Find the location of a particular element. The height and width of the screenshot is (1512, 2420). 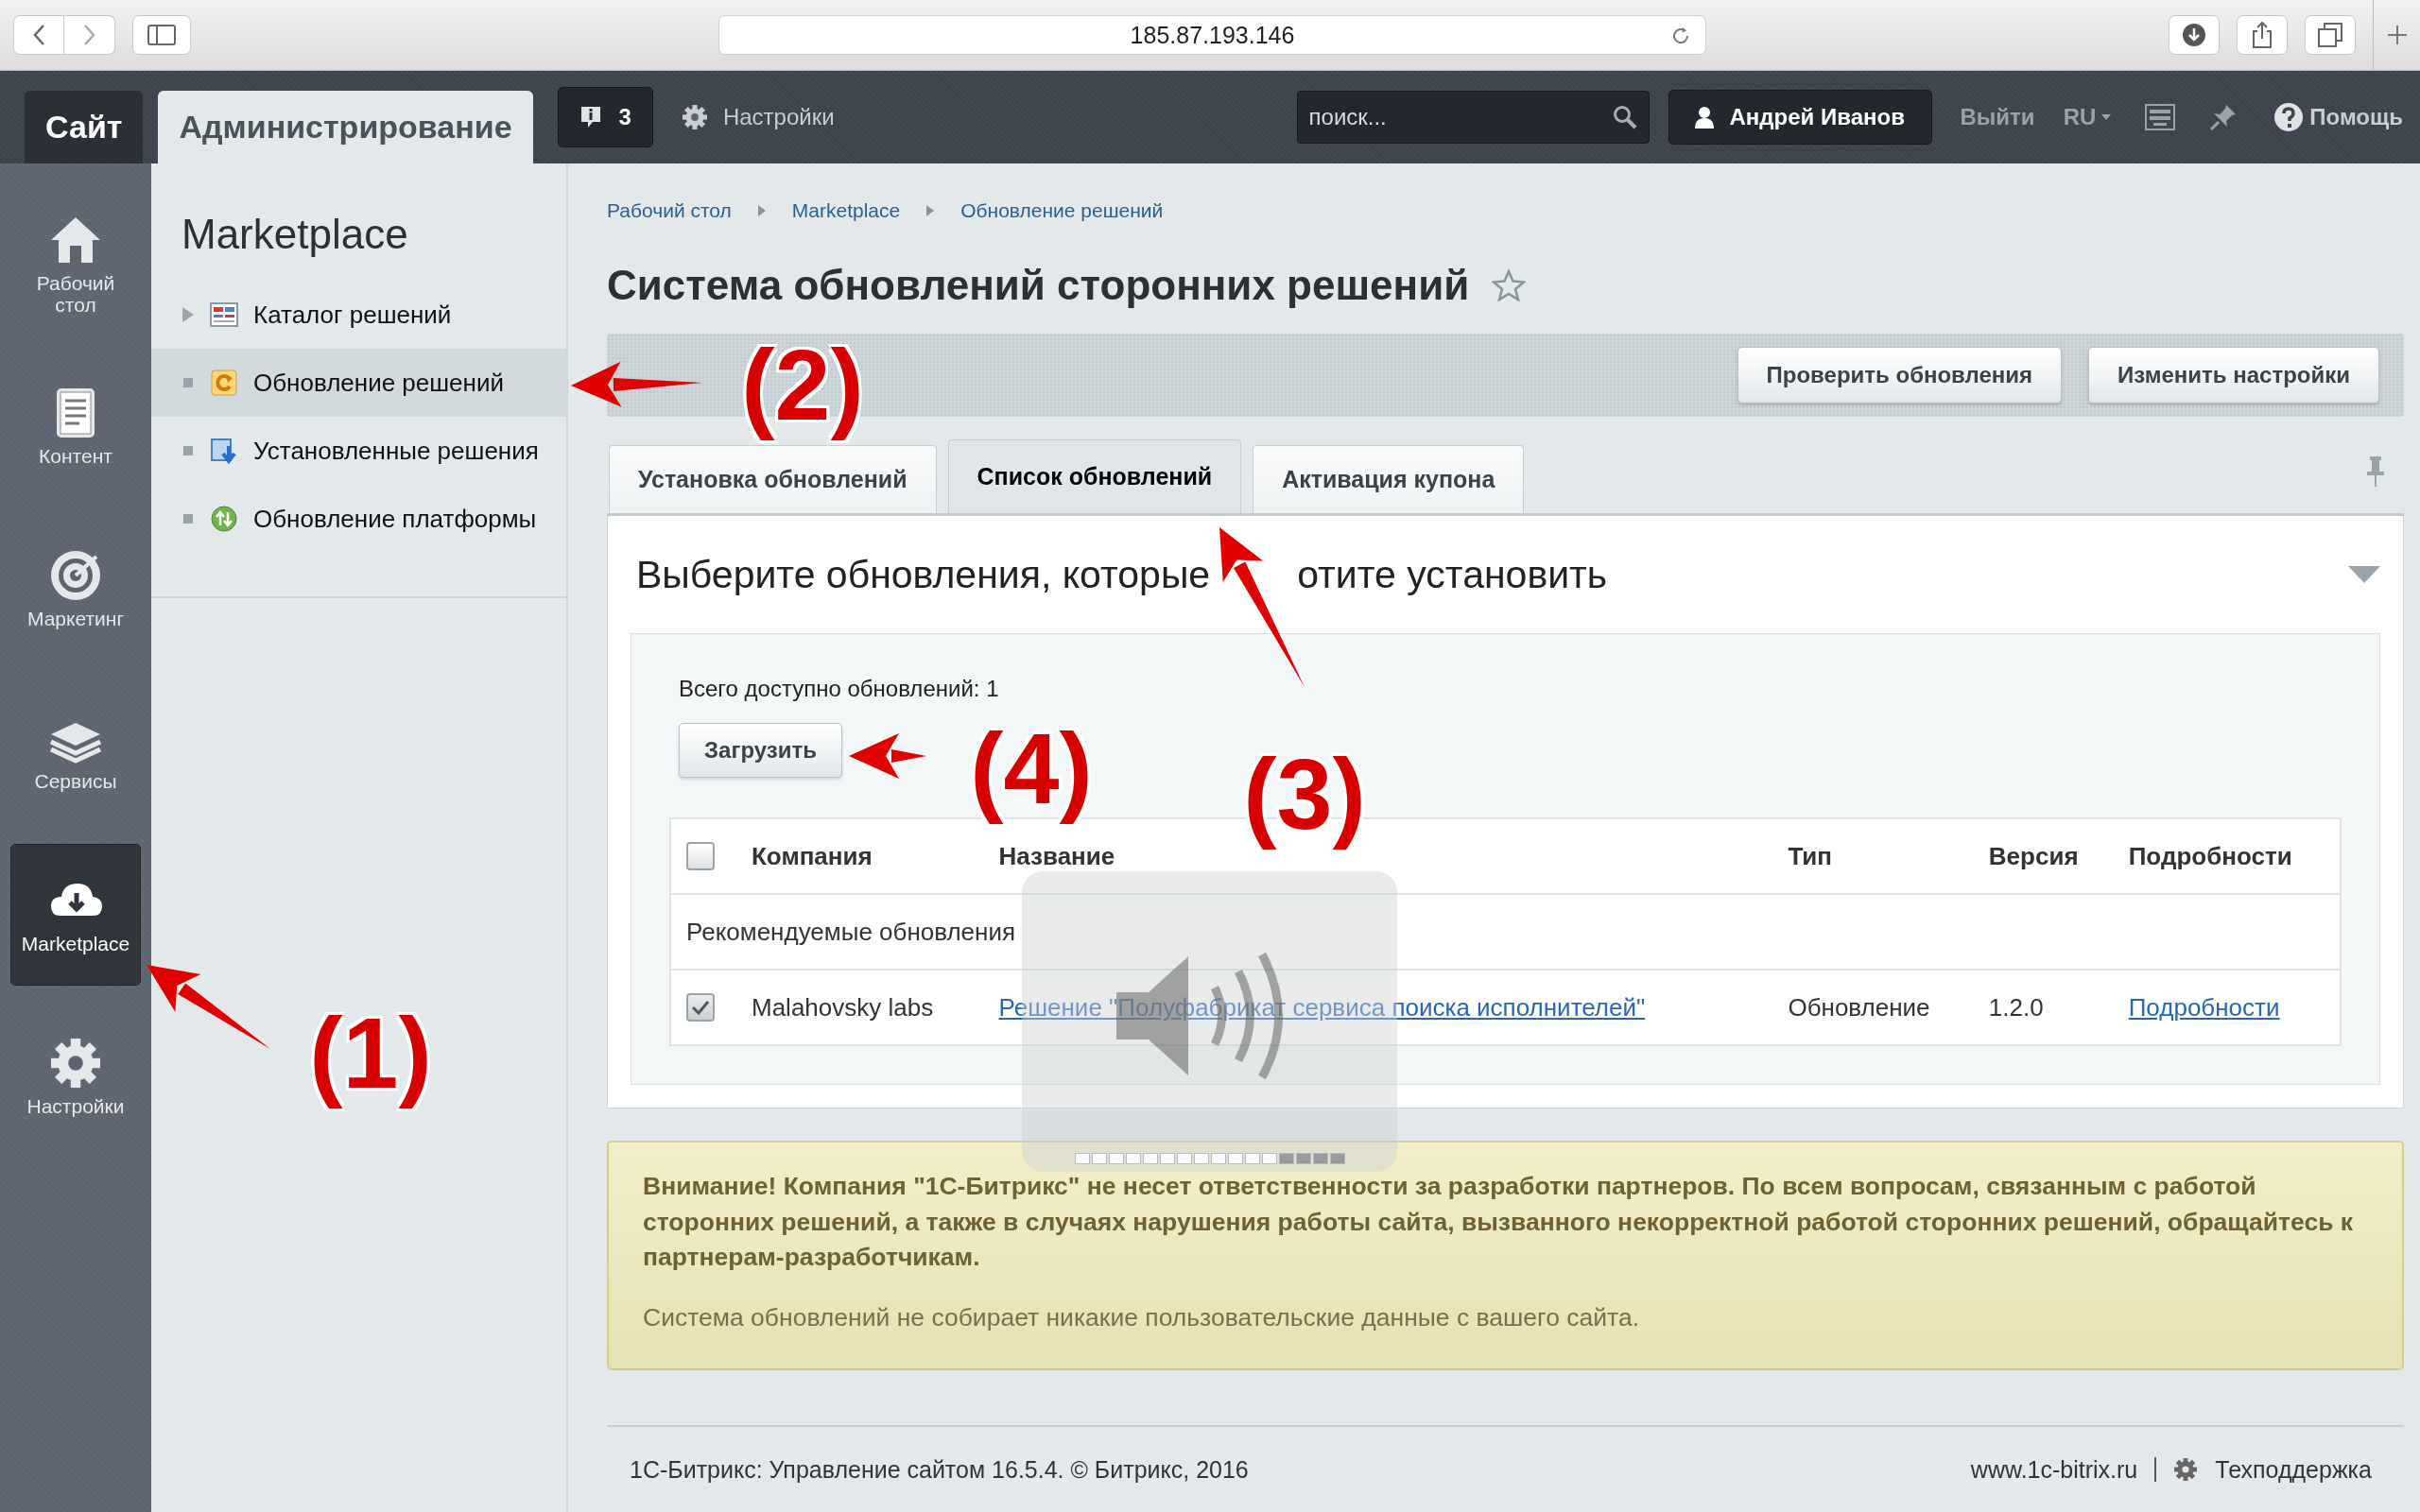

annotation-label: (2) is located at coordinates (802, 385).